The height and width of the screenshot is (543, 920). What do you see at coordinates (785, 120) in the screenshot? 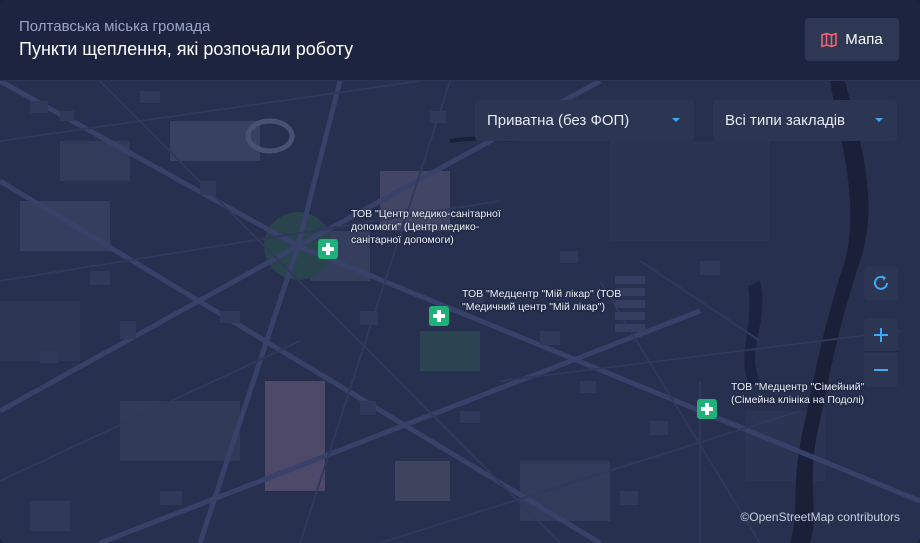
I see `facility-type-filter-value: Всі типи закладів` at bounding box center [785, 120].